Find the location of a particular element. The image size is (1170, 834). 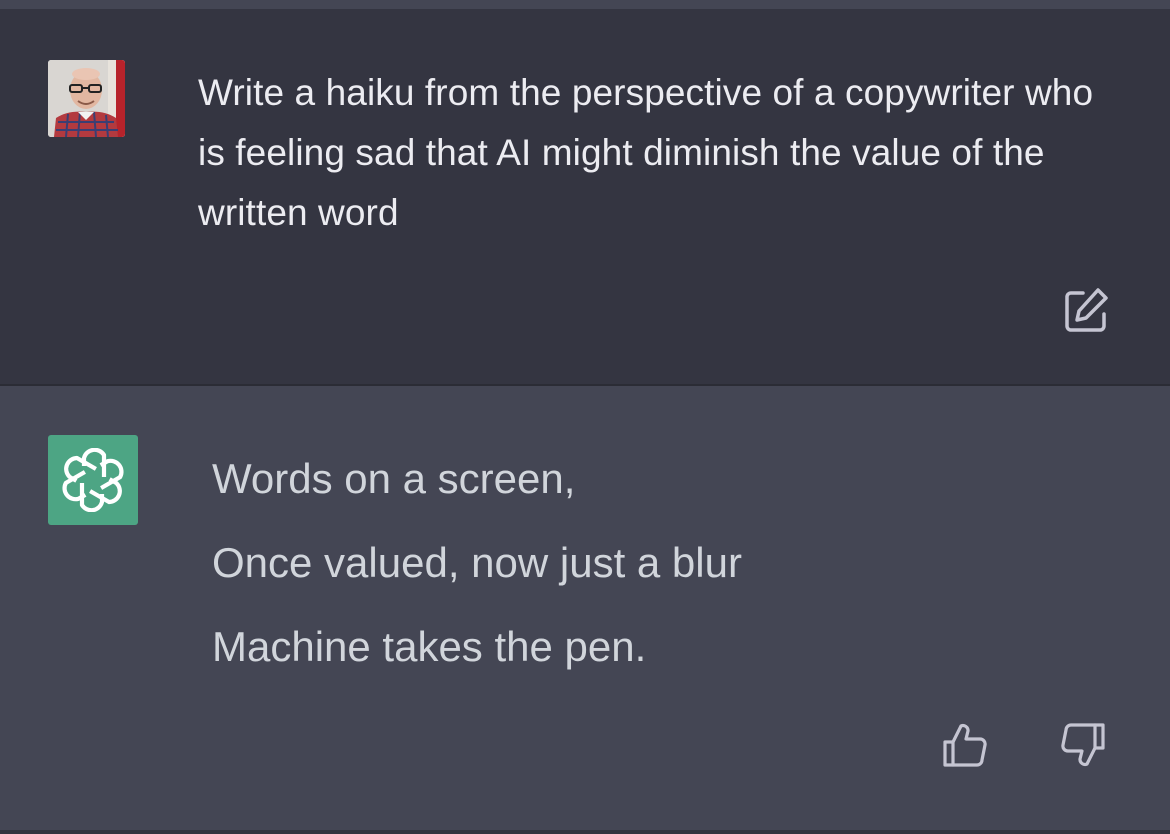

user-avatar is located at coordinates (86, 98).